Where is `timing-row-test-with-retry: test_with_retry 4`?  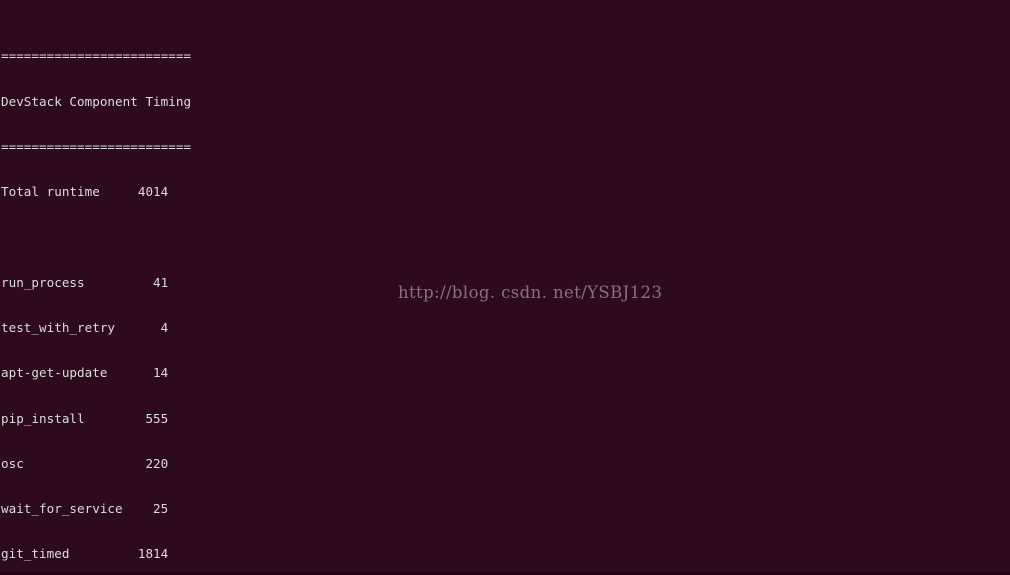 timing-row-test-with-retry: test_with_retry 4 is located at coordinates (85, 327).